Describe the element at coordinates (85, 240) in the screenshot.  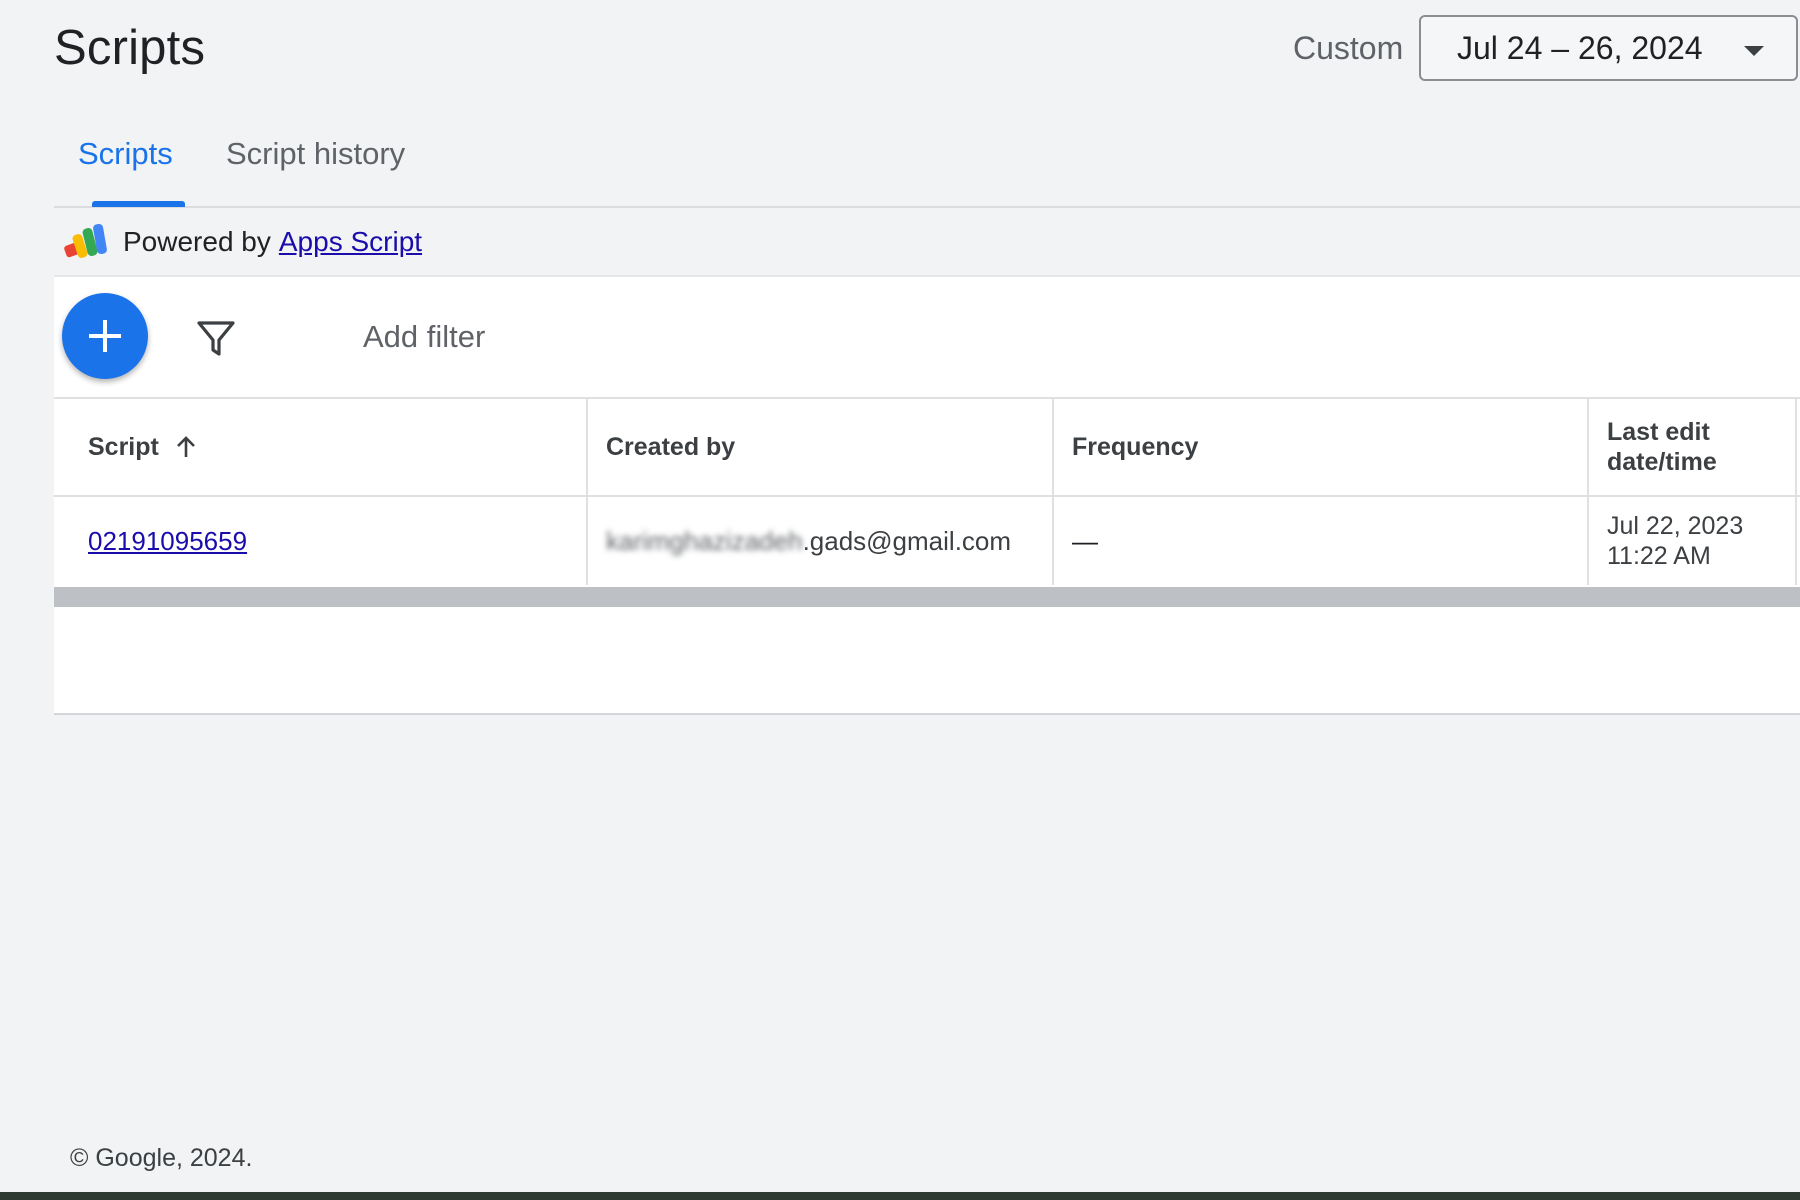
I see `apps-script-logo-icon` at that location.